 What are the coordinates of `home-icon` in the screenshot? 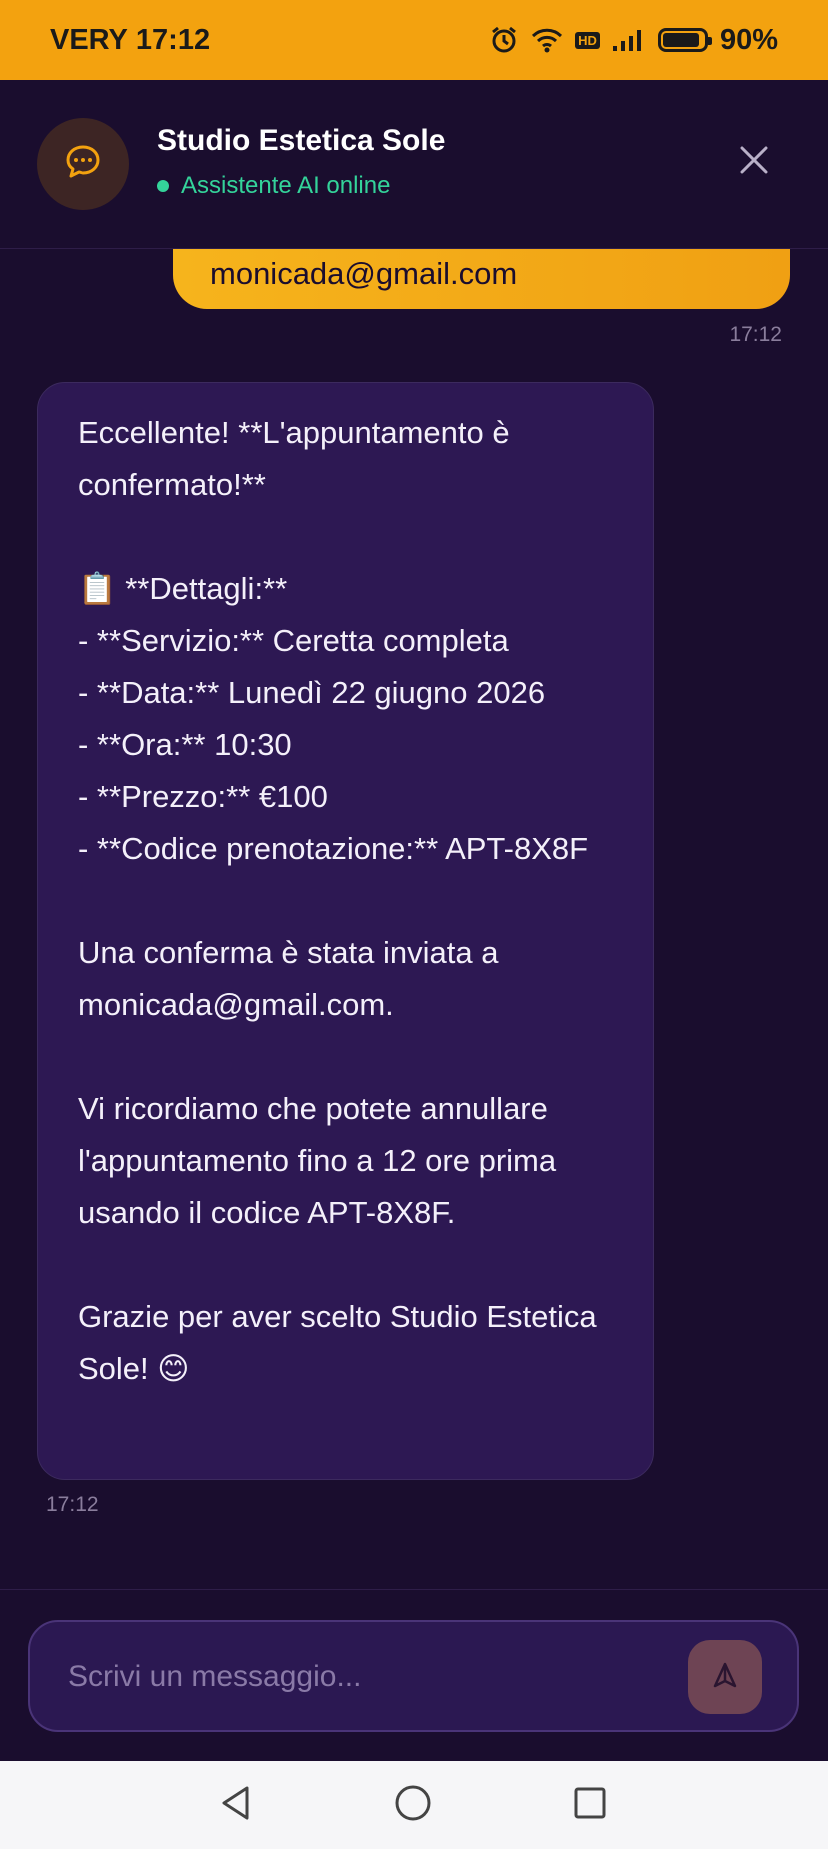 It's located at (413, 1805).